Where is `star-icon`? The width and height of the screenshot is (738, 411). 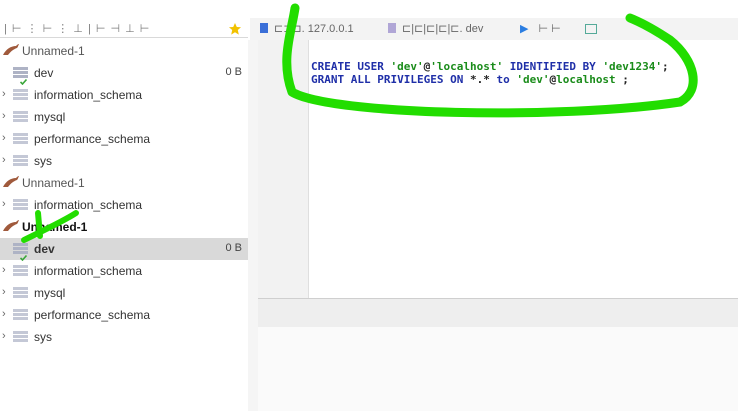
star-icon is located at coordinates (235, 29).